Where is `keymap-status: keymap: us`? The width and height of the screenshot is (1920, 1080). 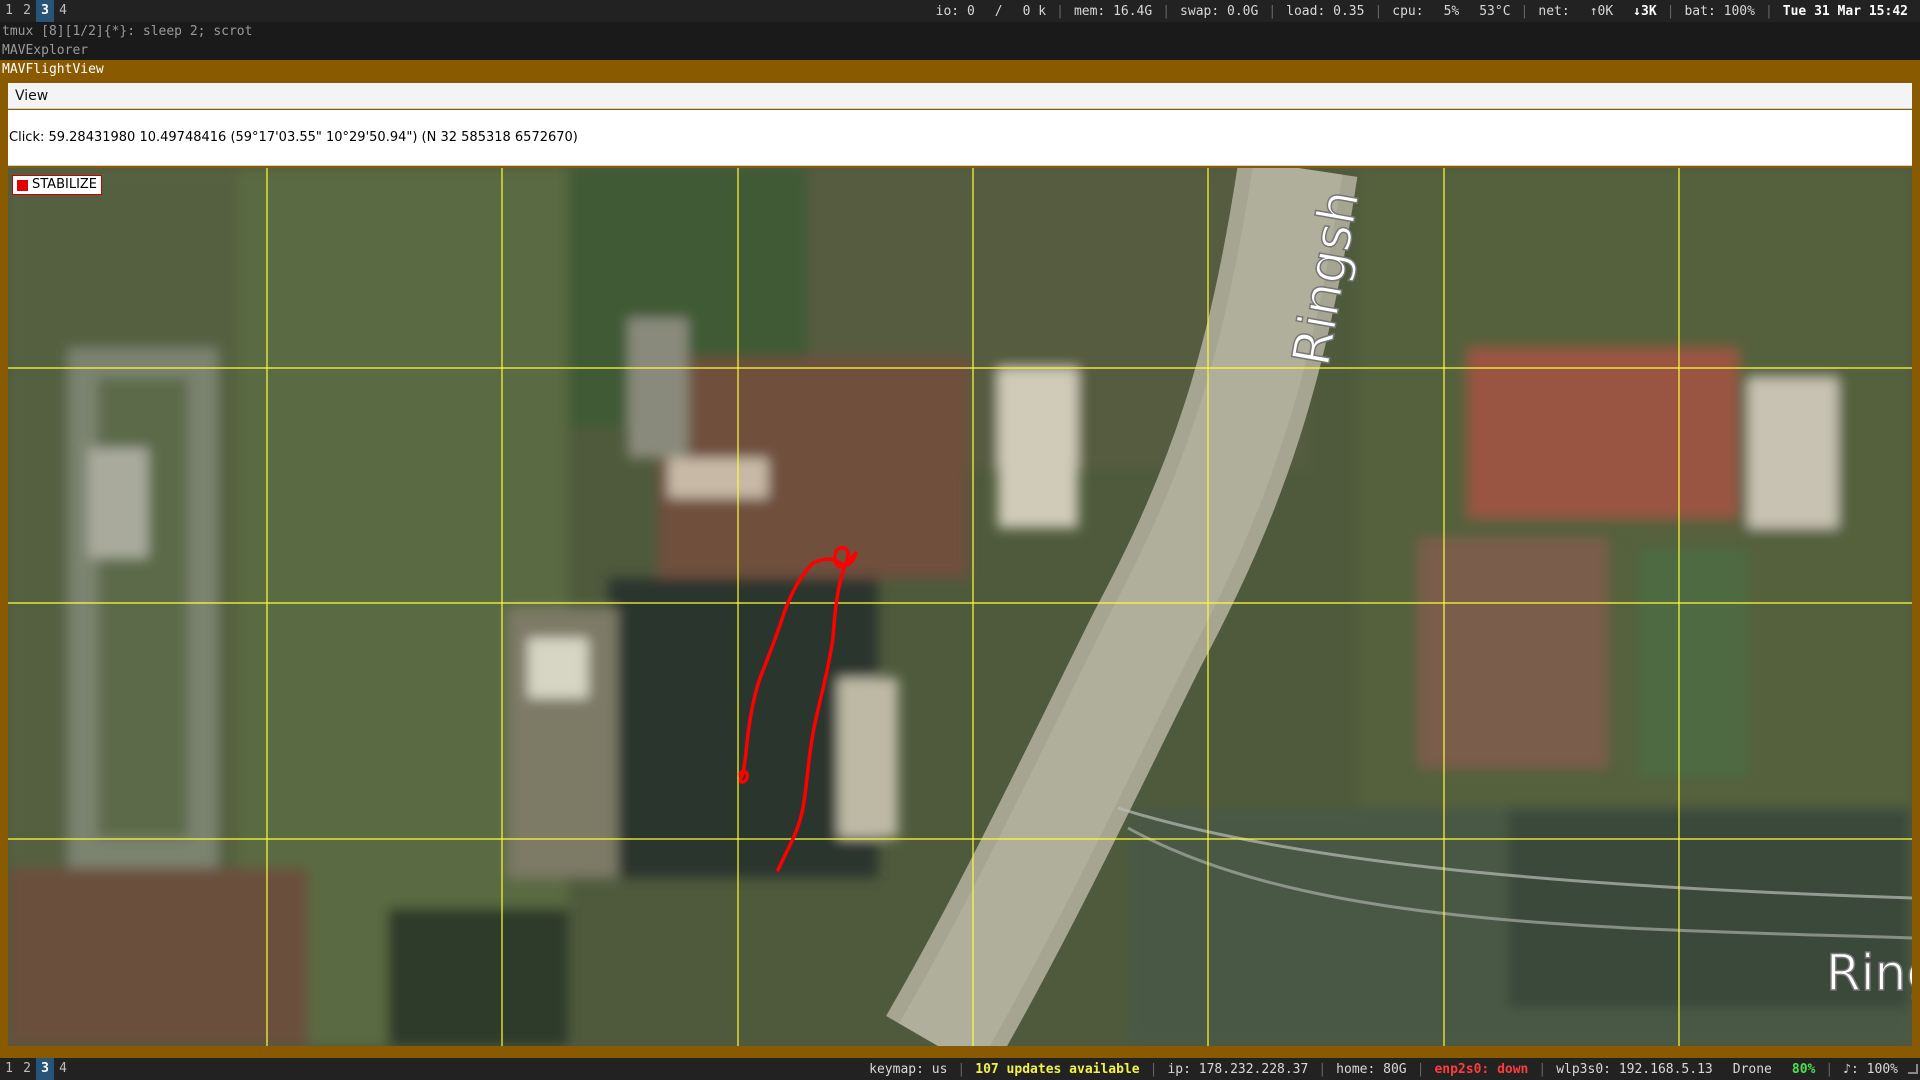
keymap-status: keymap: us is located at coordinates (908, 1069).